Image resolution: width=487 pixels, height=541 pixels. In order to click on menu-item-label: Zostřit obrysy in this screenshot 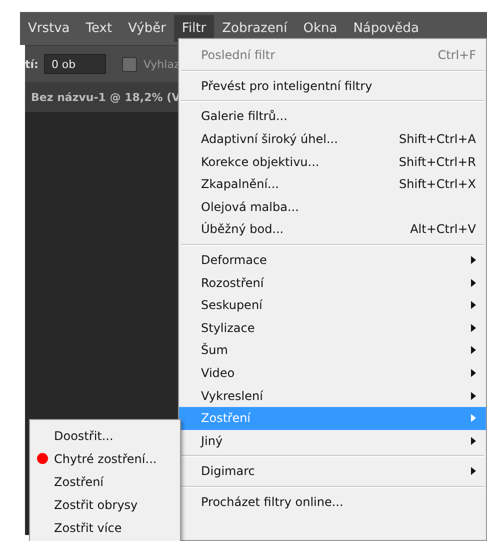, I will do `click(96, 505)`.